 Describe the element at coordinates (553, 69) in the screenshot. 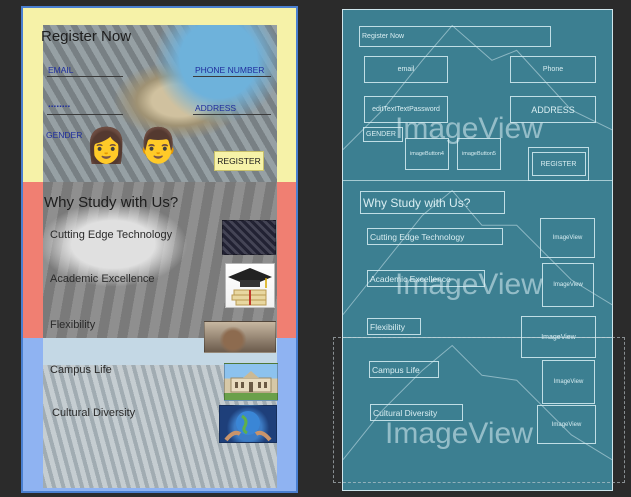

I see `bp-phone: Phone` at that location.